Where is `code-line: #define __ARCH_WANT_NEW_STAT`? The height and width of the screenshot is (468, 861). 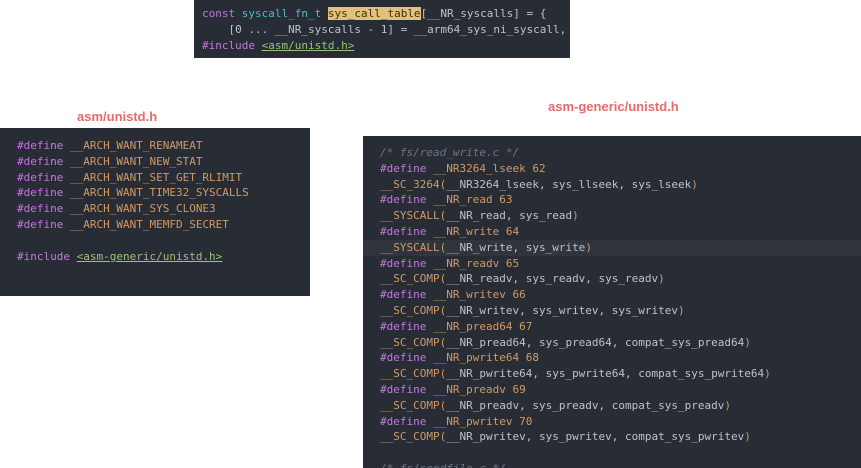 code-line: #define __ARCH_WANT_NEW_STAT is located at coordinates (155, 162).